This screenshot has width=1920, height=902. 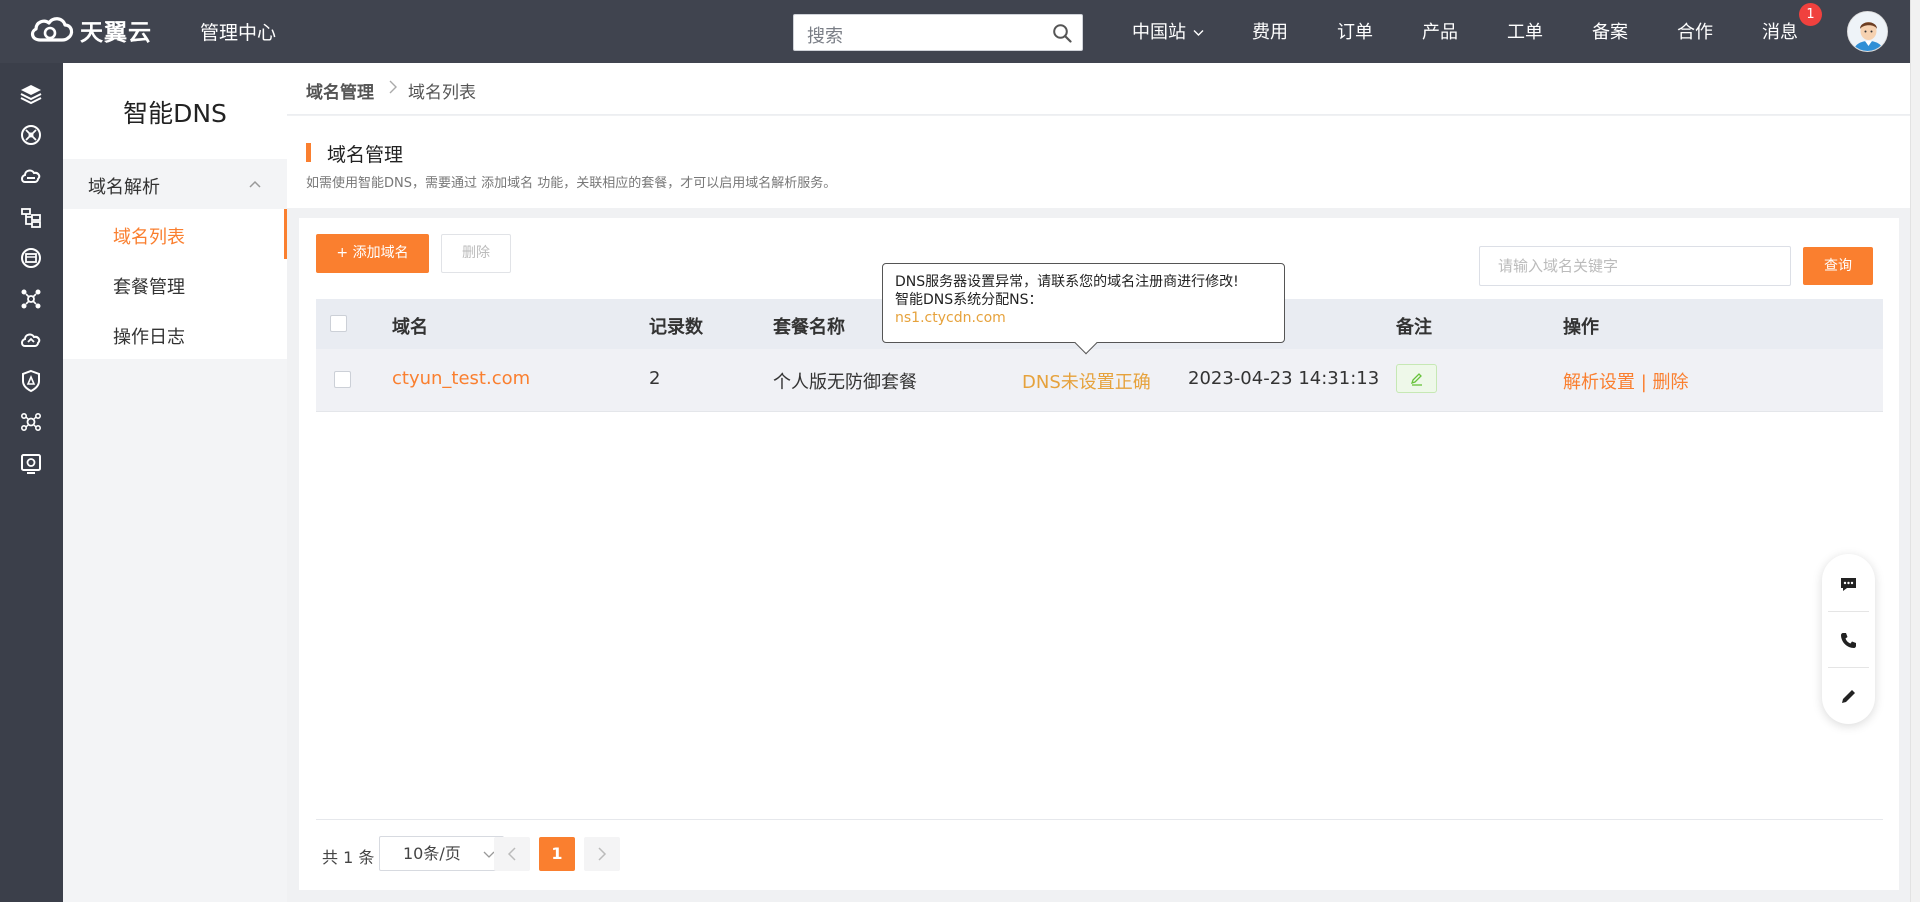 I want to click on rail-hub, so click(x=31, y=422).